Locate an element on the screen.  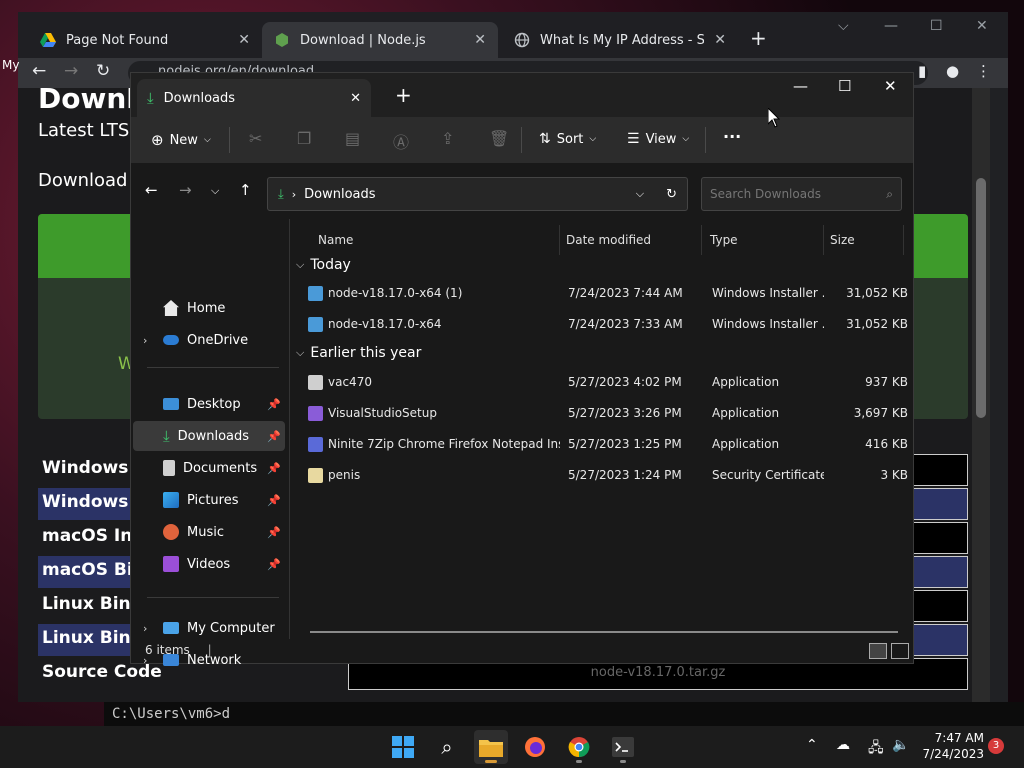
new-button: ⊕ New ⌵ is located at coordinates (181, 140).